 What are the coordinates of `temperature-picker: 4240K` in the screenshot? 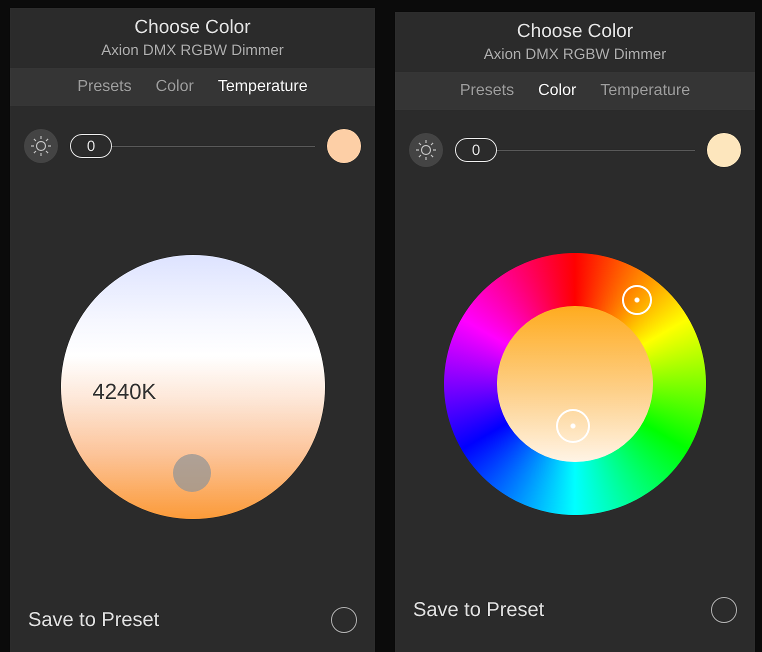 It's located at (192, 387).